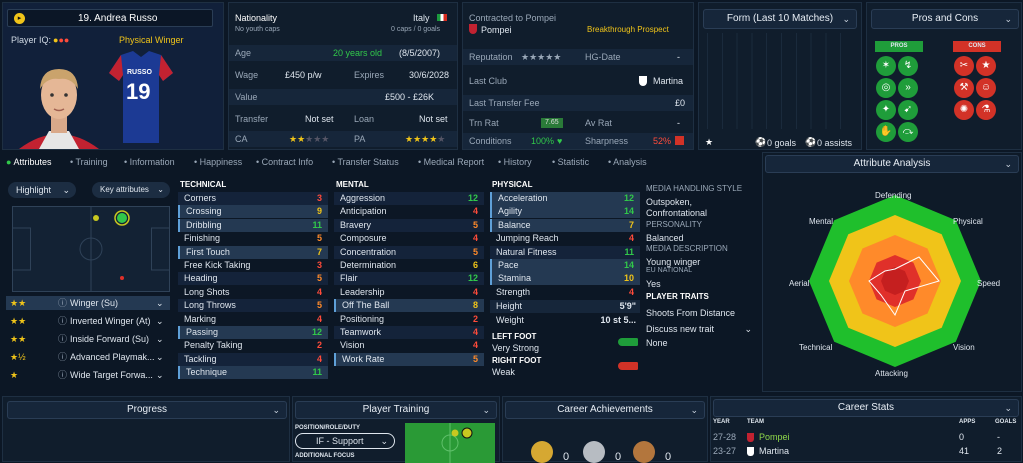  What do you see at coordinates (147, 410) in the screenshot?
I see `progress-dropdown: Progress ⌄` at bounding box center [147, 410].